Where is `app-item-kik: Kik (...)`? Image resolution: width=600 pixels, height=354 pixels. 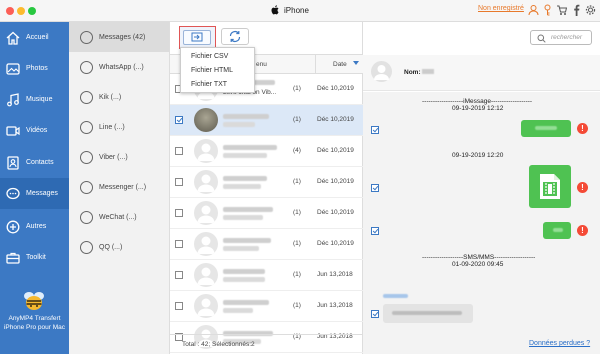
app-item-kik: Kik (...) is located at coordinates (119, 97).